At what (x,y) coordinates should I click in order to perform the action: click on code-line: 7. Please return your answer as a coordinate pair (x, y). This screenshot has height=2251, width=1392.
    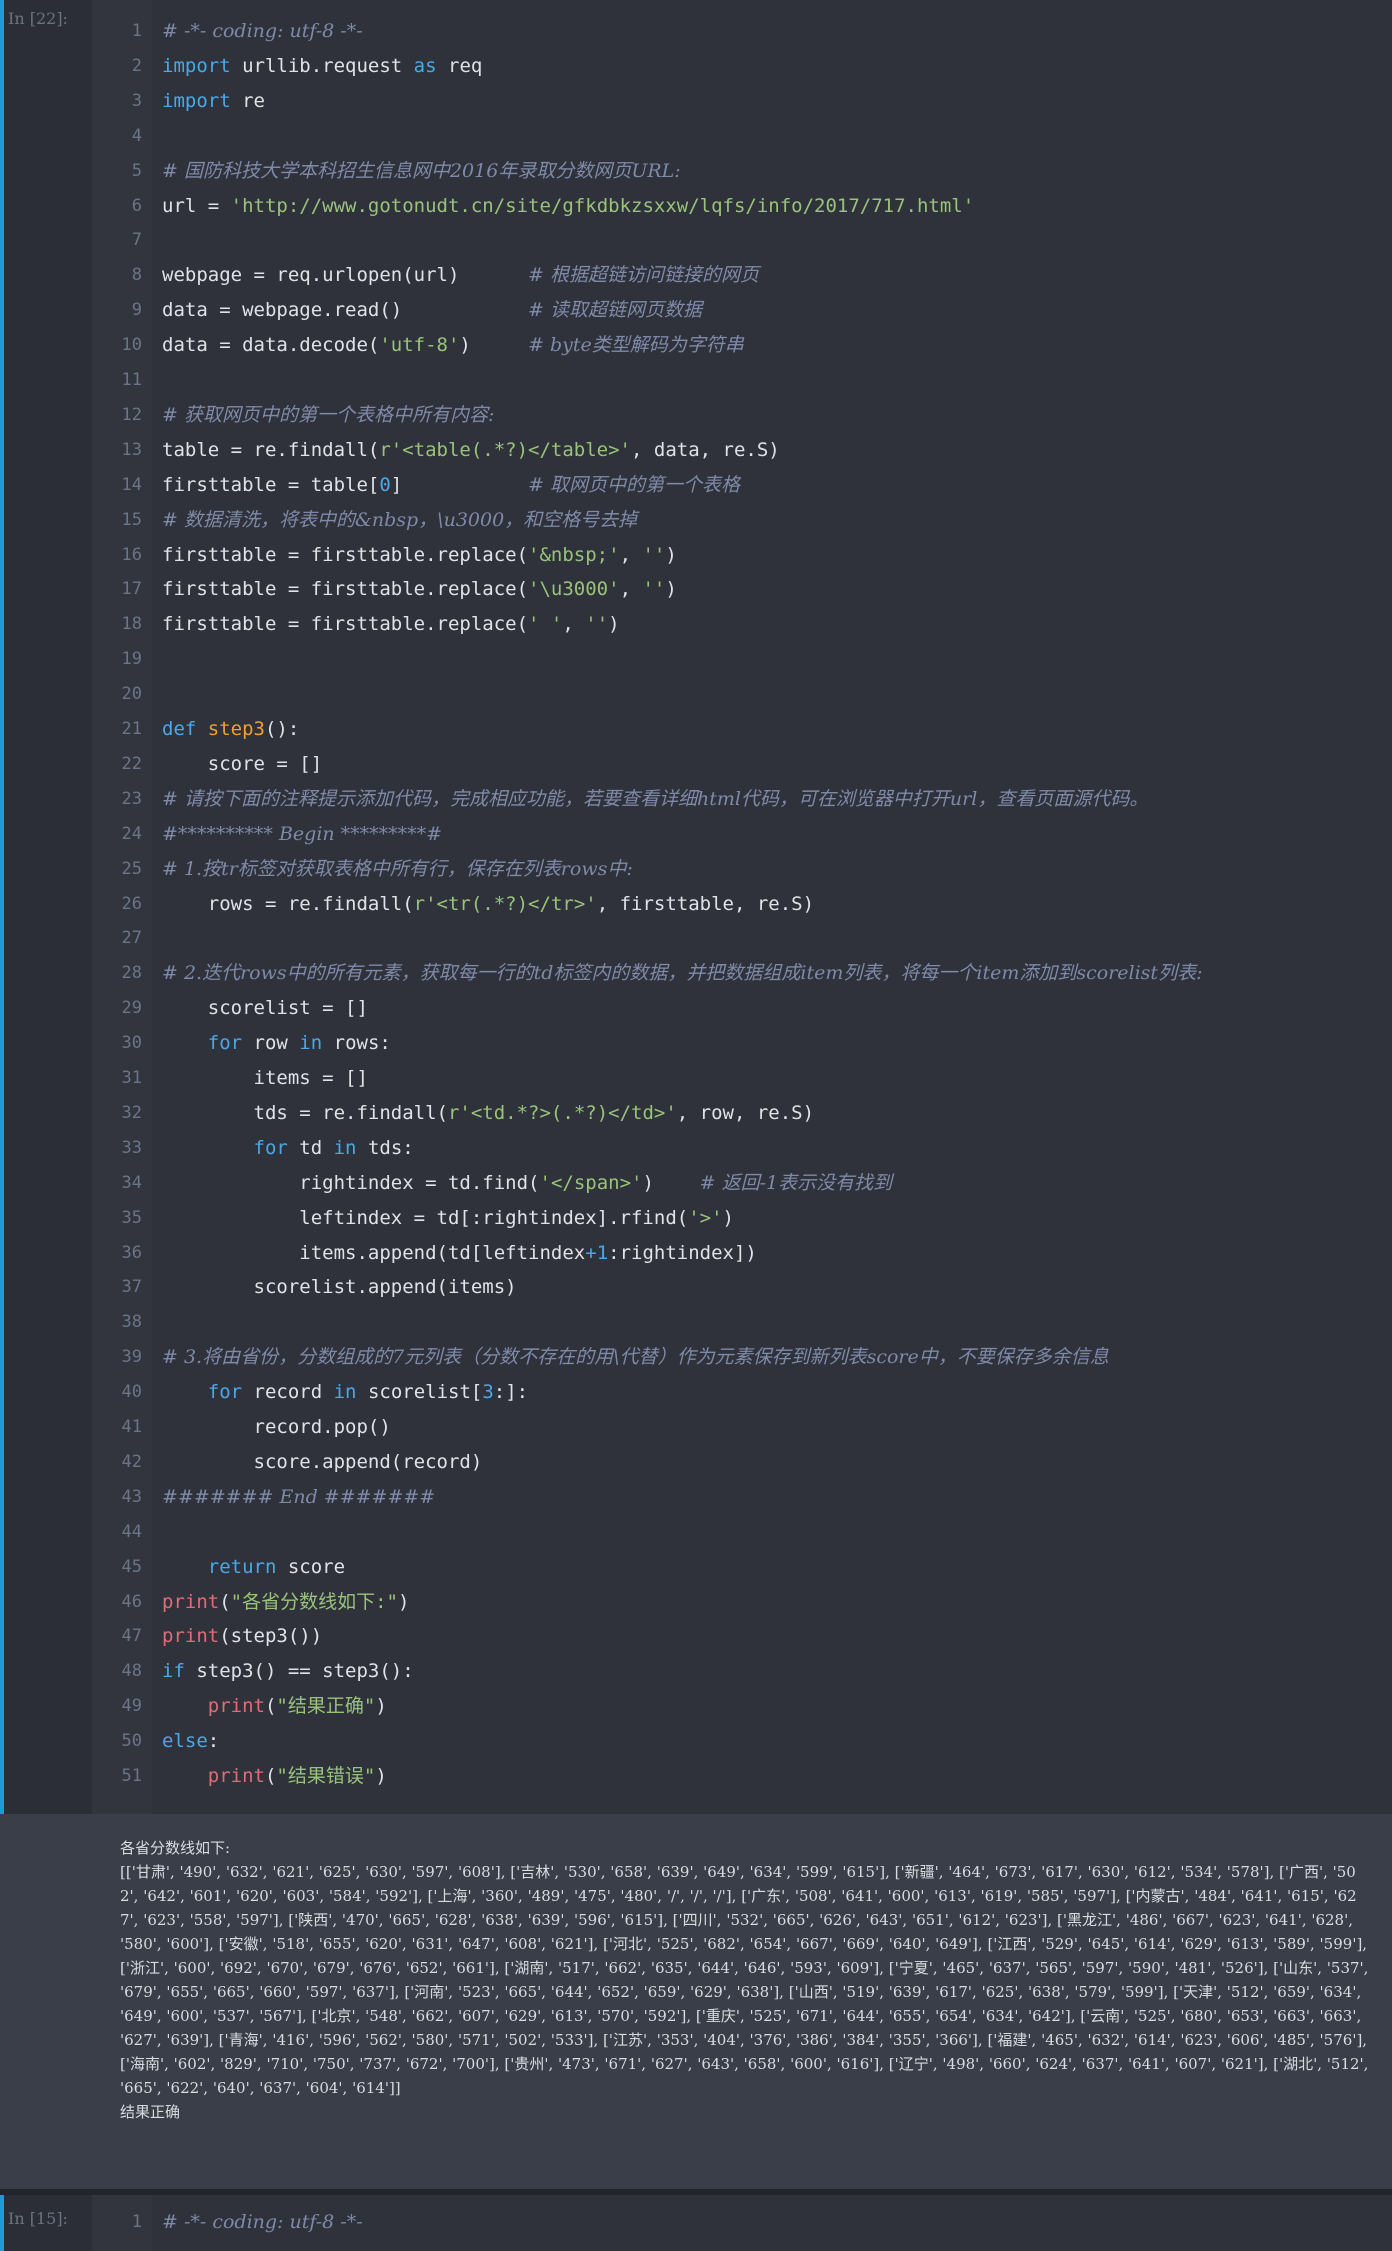
    Looking at the image, I should click on (742, 240).